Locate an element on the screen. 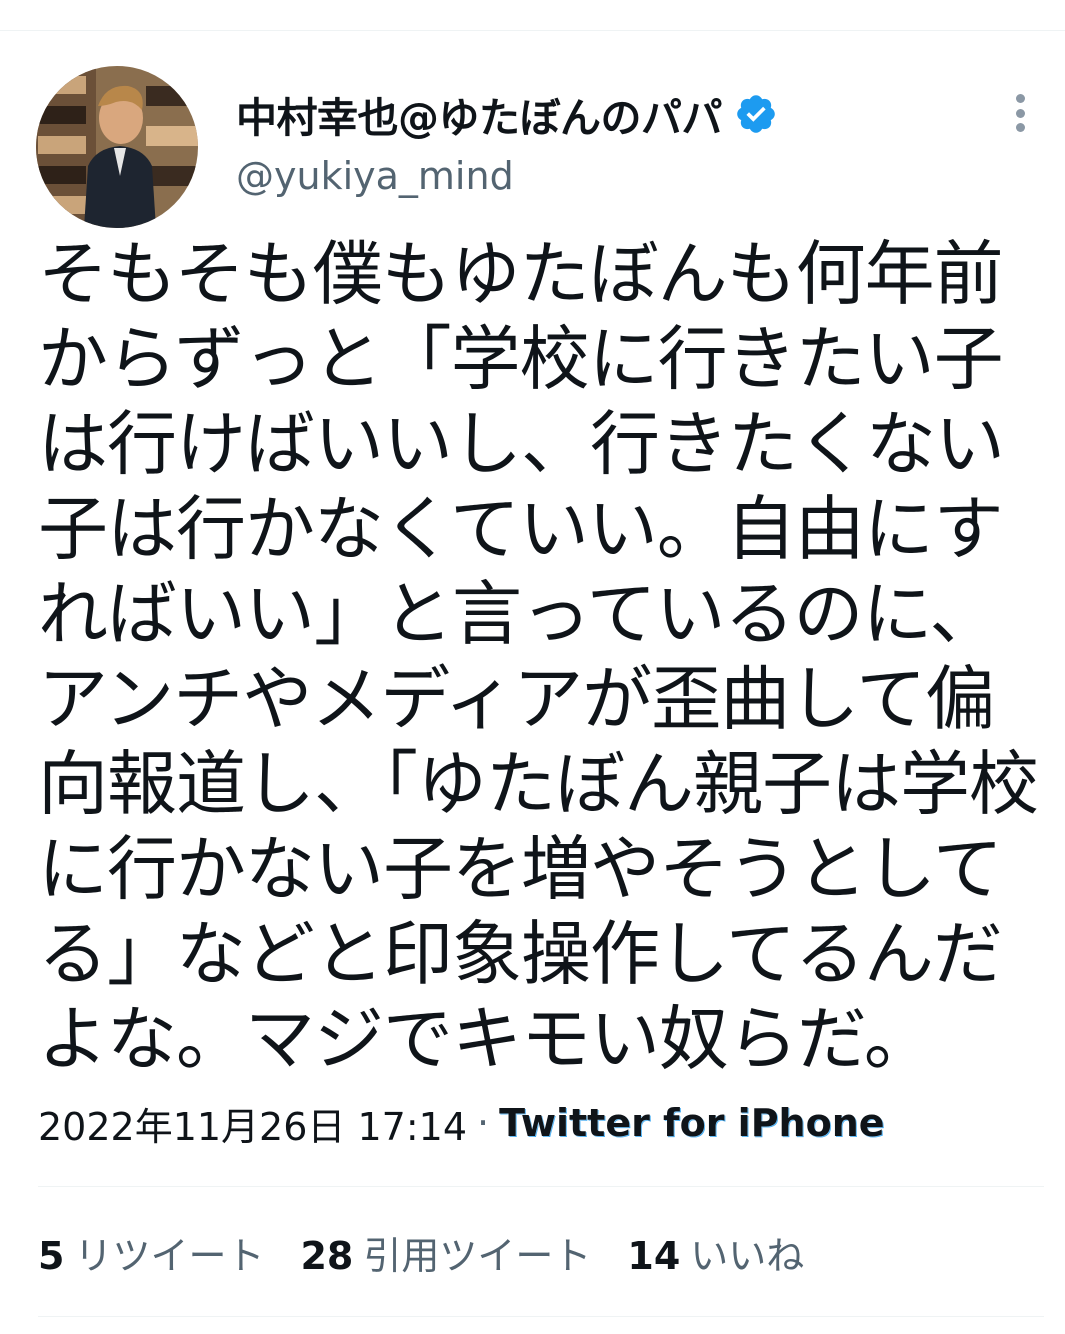  tweet-source-link: Twitter for iPhone is located at coordinates (691, 1123).